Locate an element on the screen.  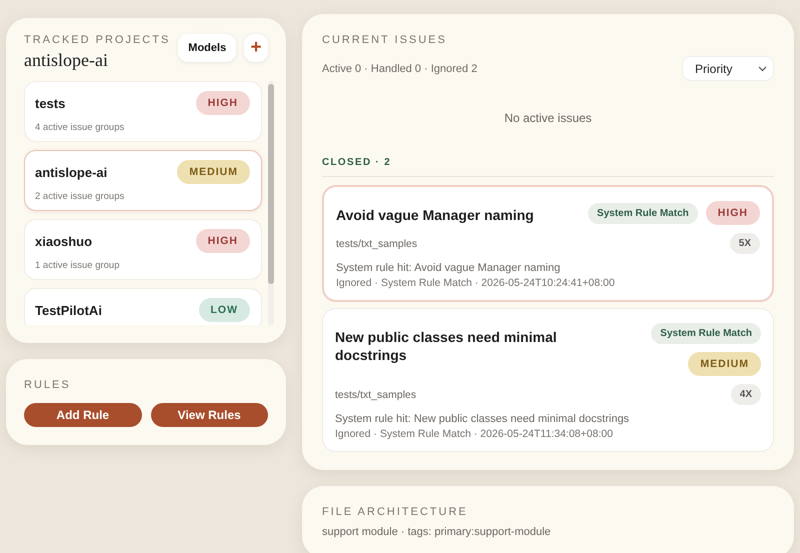
rule-button: Add Rule is located at coordinates (83, 415).